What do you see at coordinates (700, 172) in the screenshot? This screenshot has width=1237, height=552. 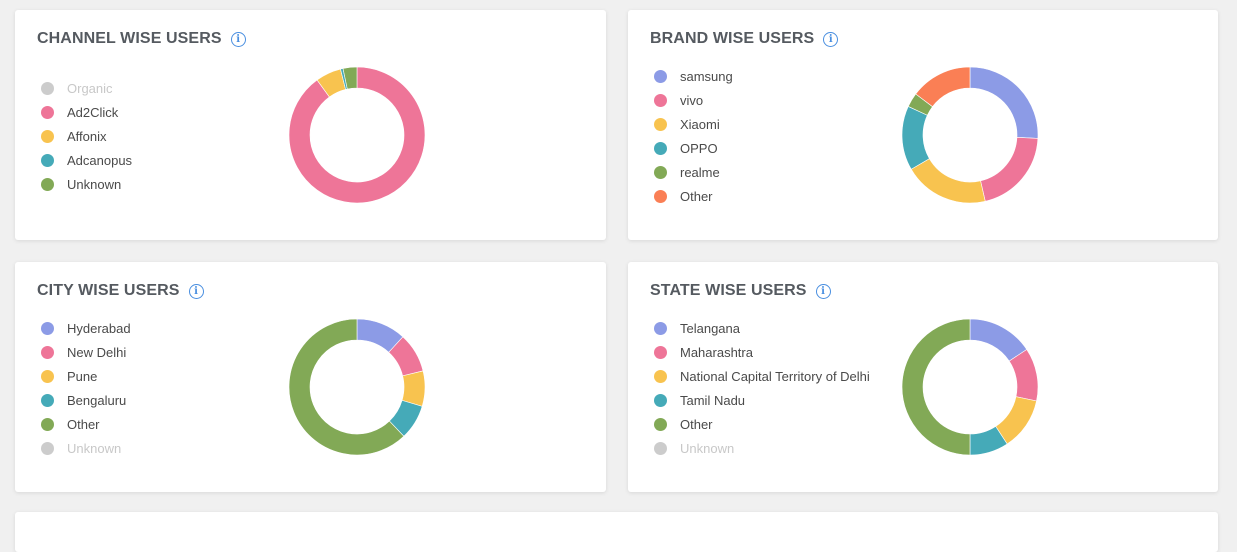 I see `legend-label: realme` at bounding box center [700, 172].